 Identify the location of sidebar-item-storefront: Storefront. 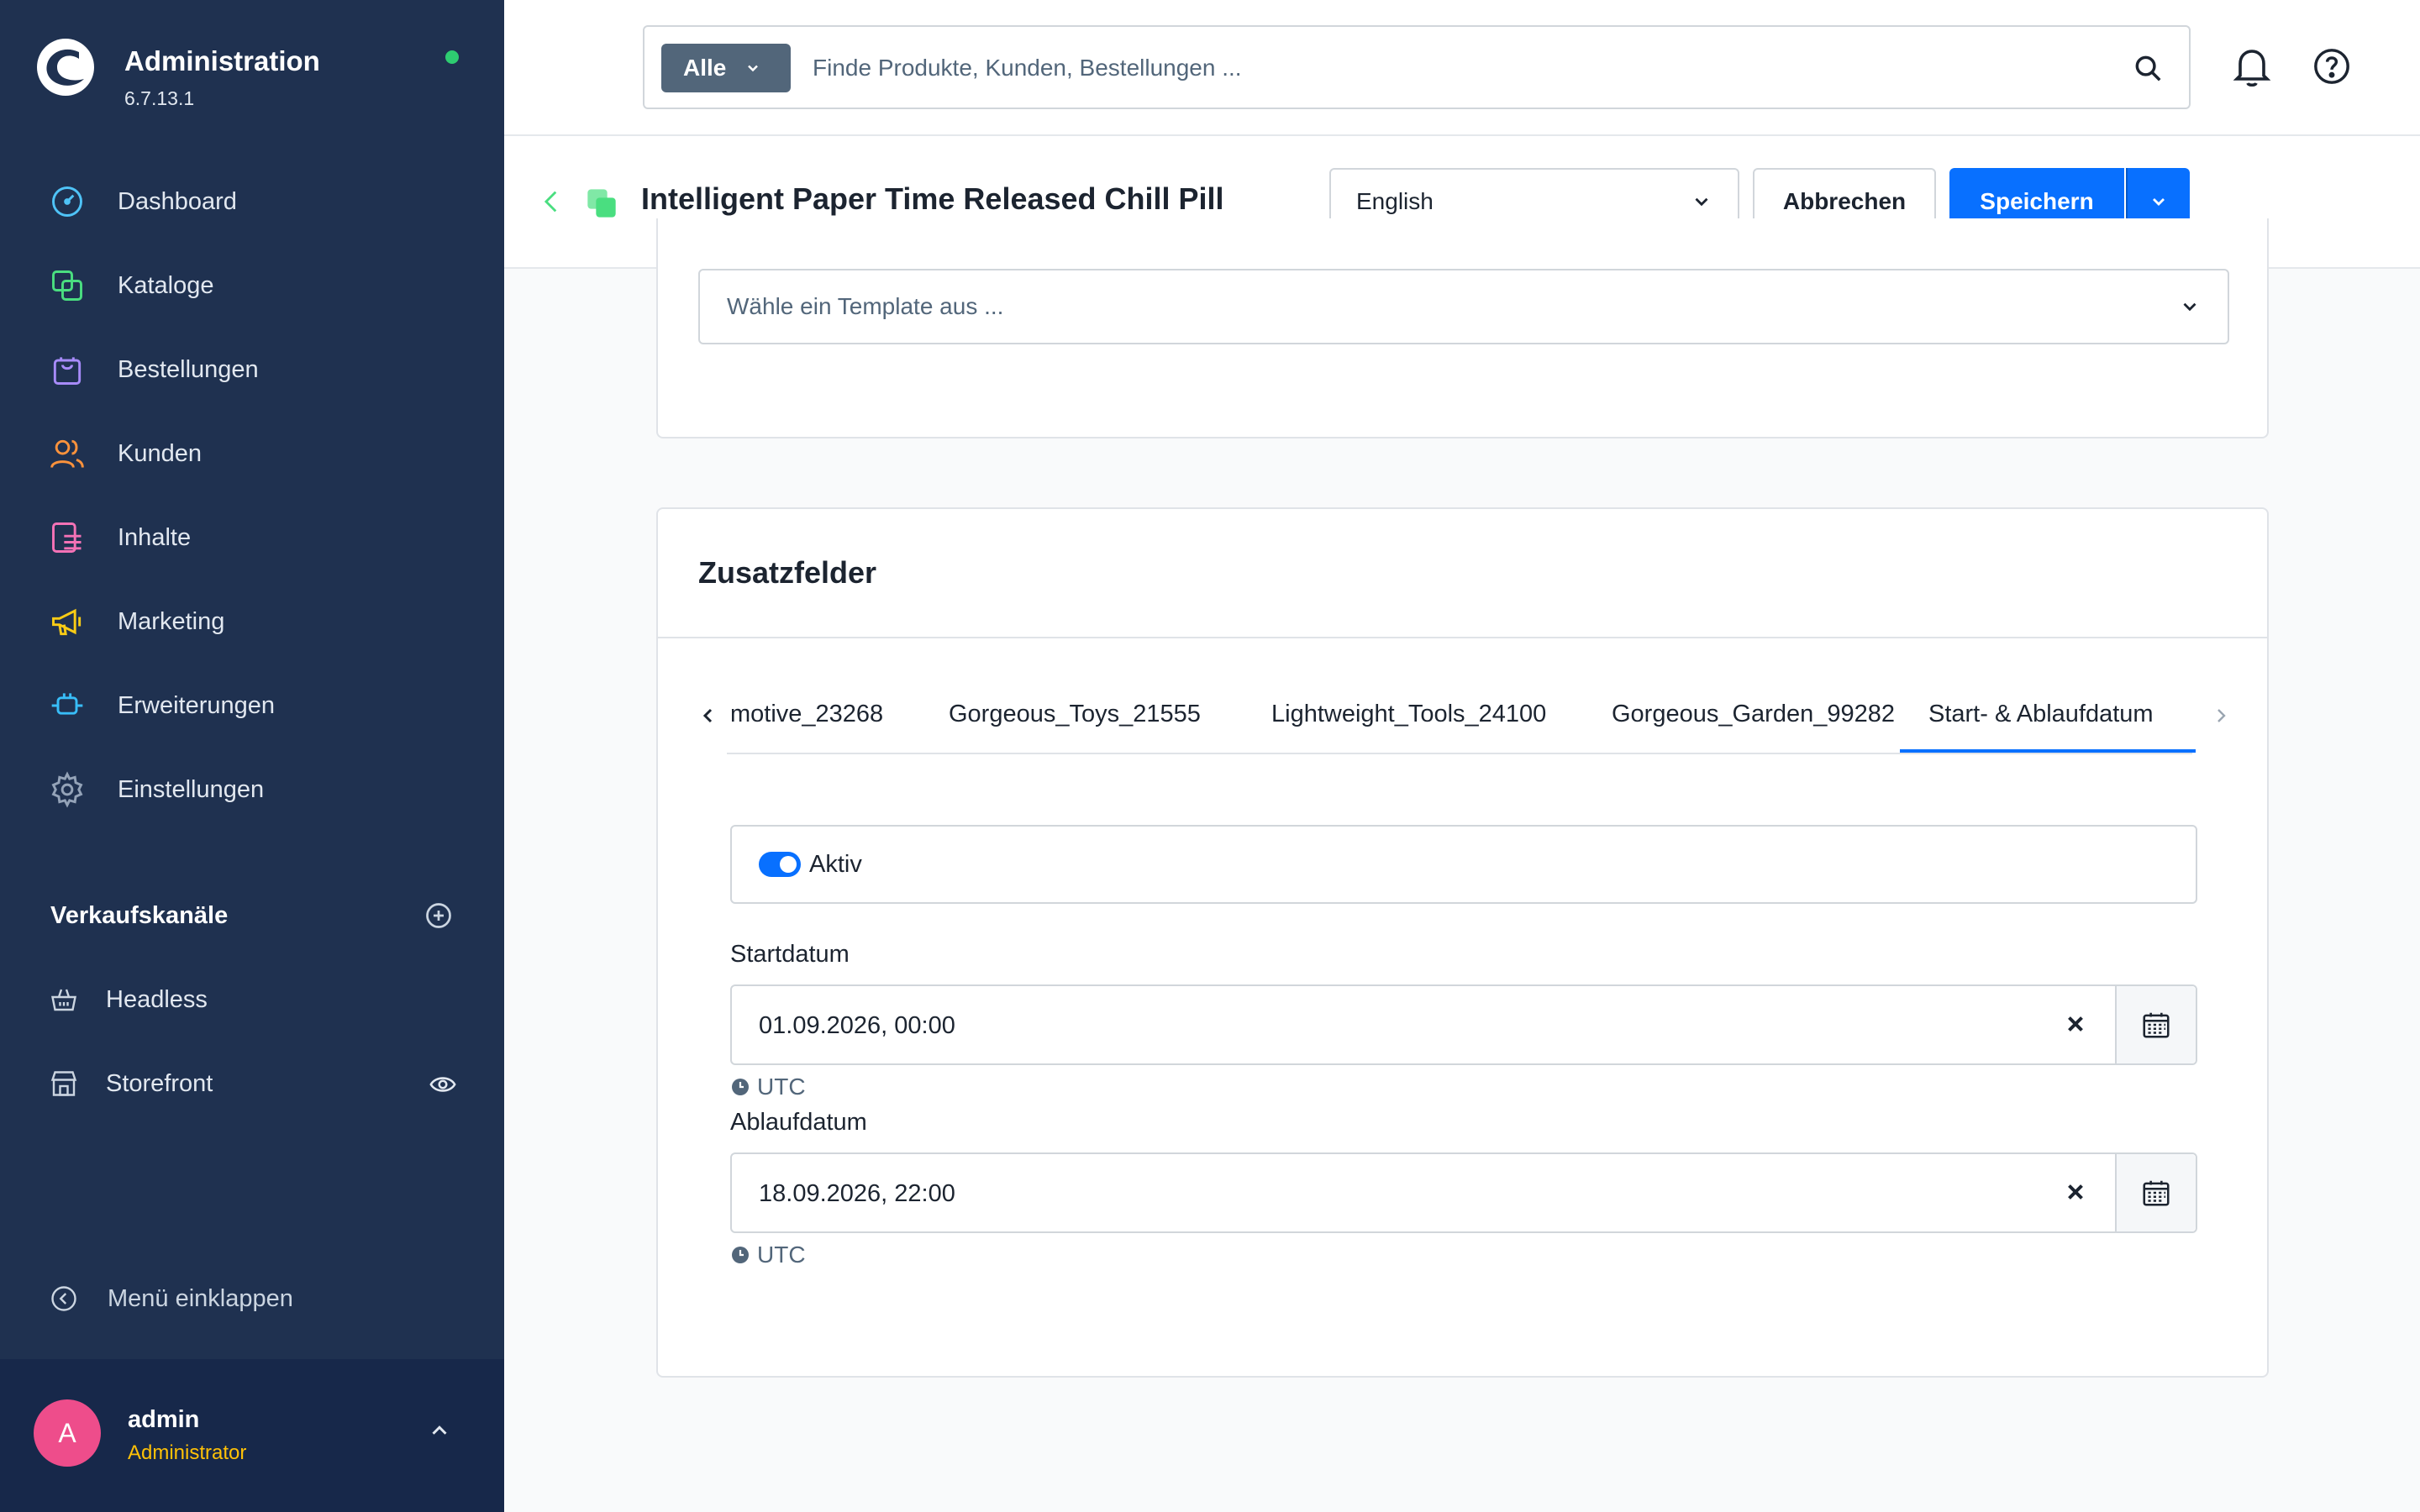
(252, 1084).